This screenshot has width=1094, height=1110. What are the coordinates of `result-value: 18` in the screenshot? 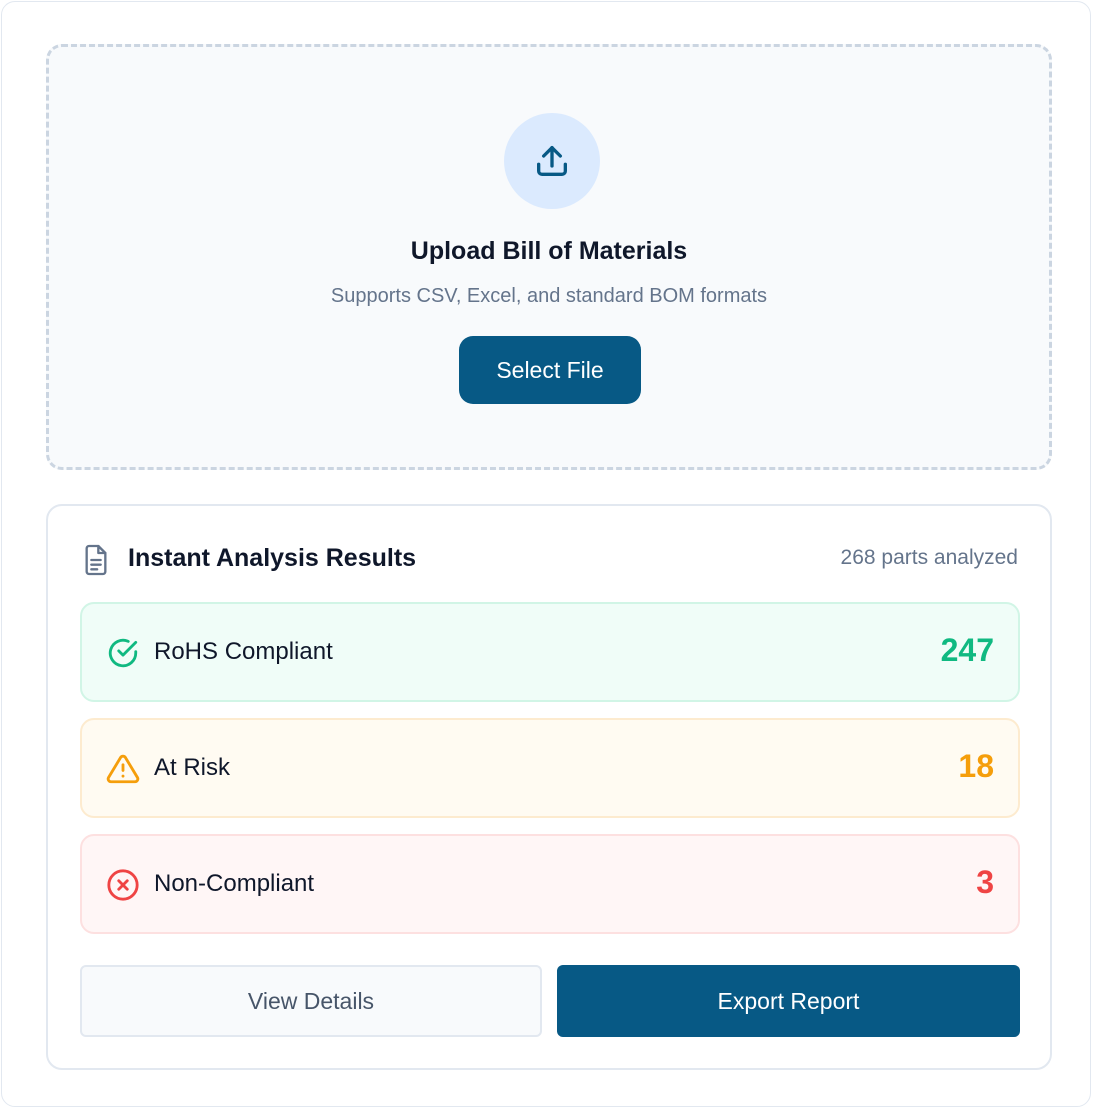 It's located at (976, 766).